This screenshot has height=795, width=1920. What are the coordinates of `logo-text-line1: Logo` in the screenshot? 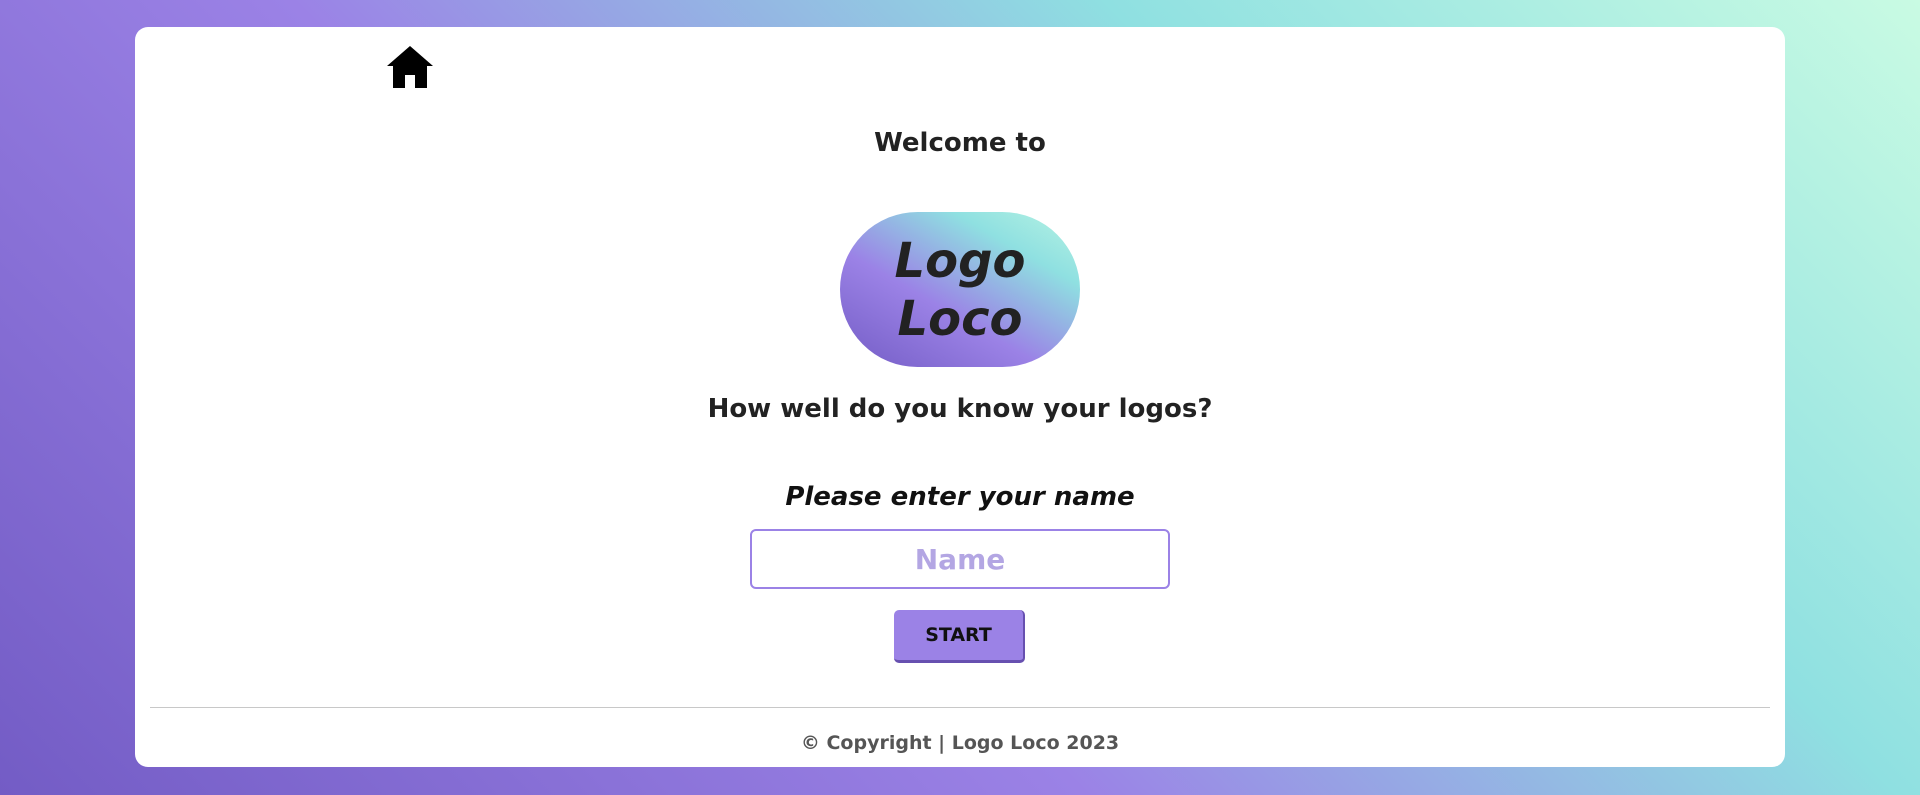 It's located at (960, 260).